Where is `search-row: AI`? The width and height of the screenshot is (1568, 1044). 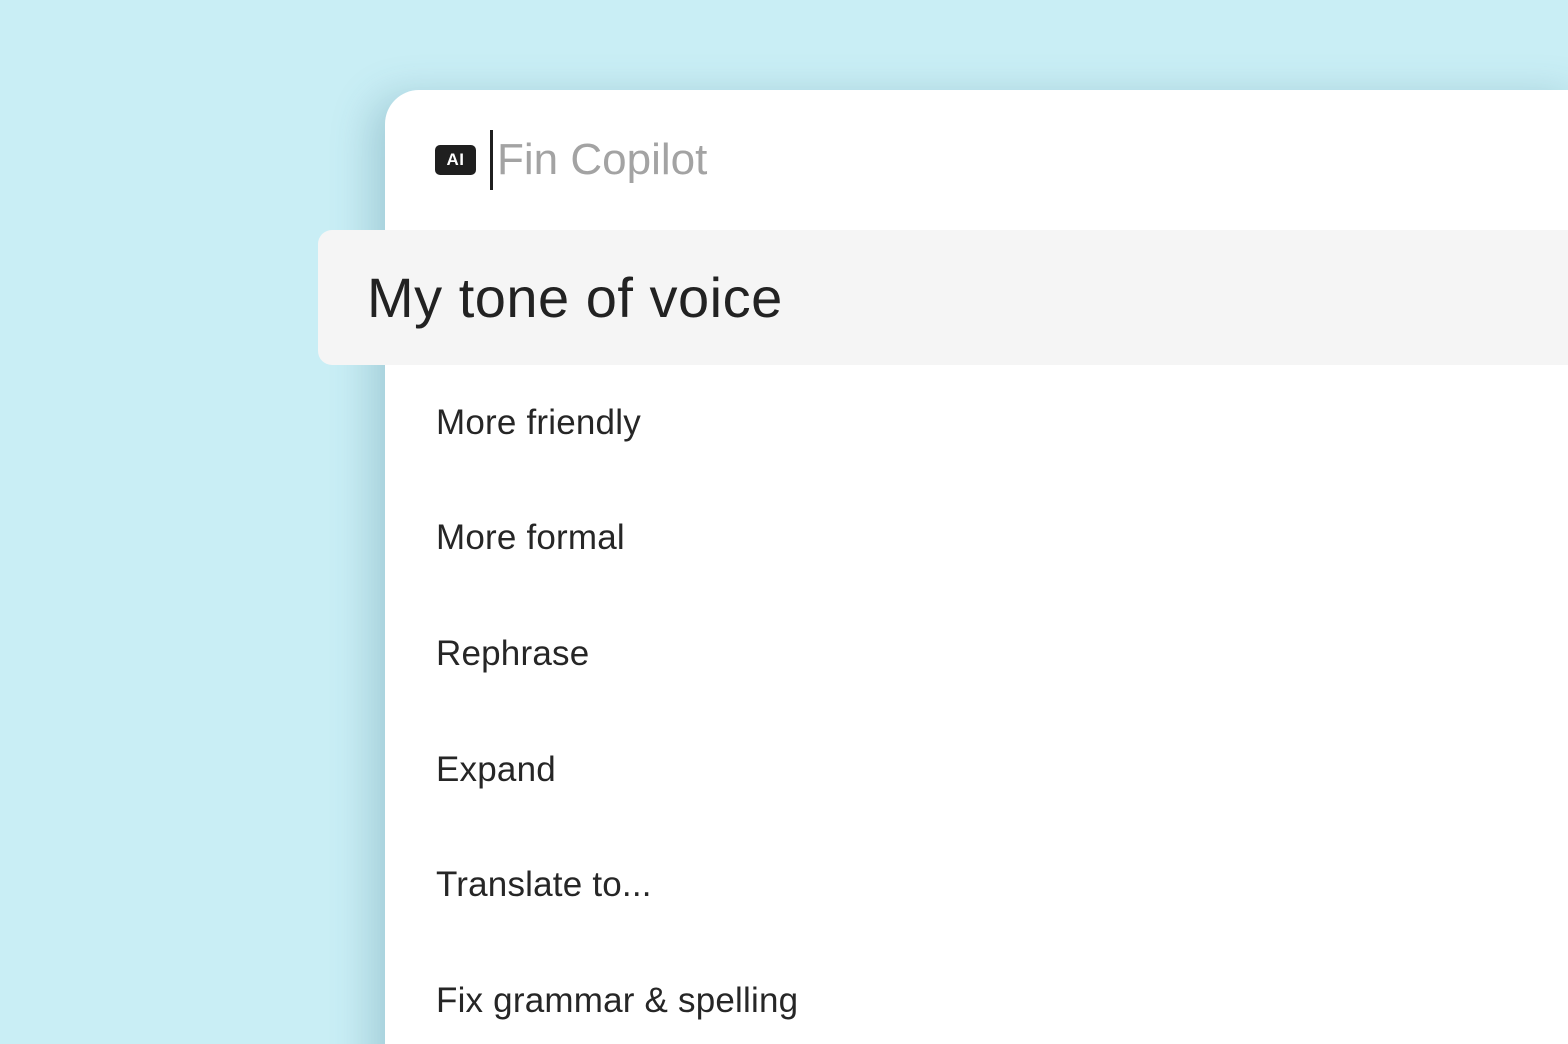 search-row: AI is located at coordinates (766, 160).